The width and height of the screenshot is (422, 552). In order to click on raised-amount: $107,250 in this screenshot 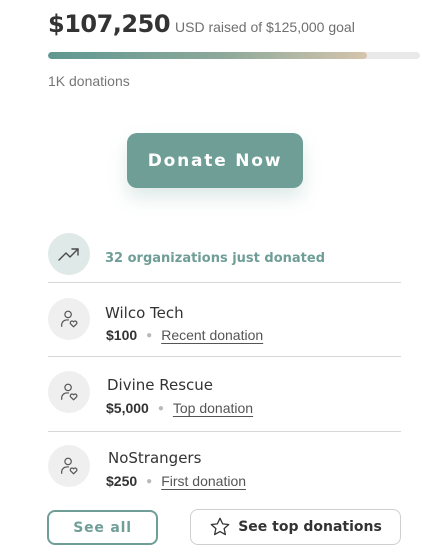, I will do `click(109, 24)`.